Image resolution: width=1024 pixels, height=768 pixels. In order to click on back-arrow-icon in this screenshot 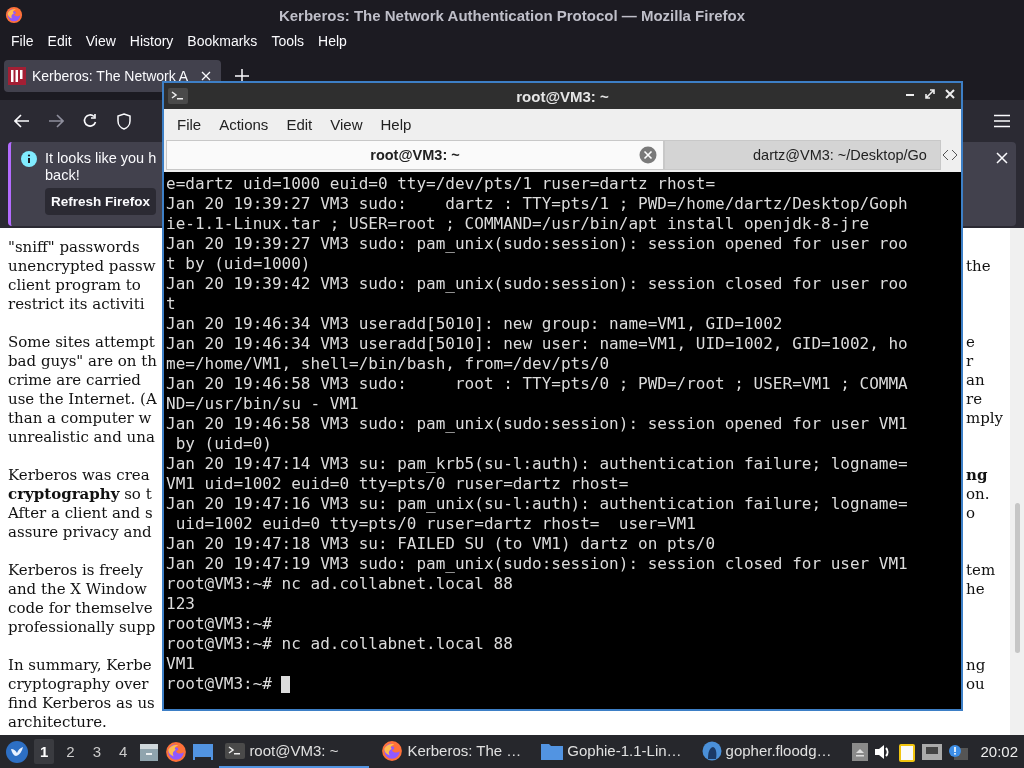, I will do `click(22, 121)`.